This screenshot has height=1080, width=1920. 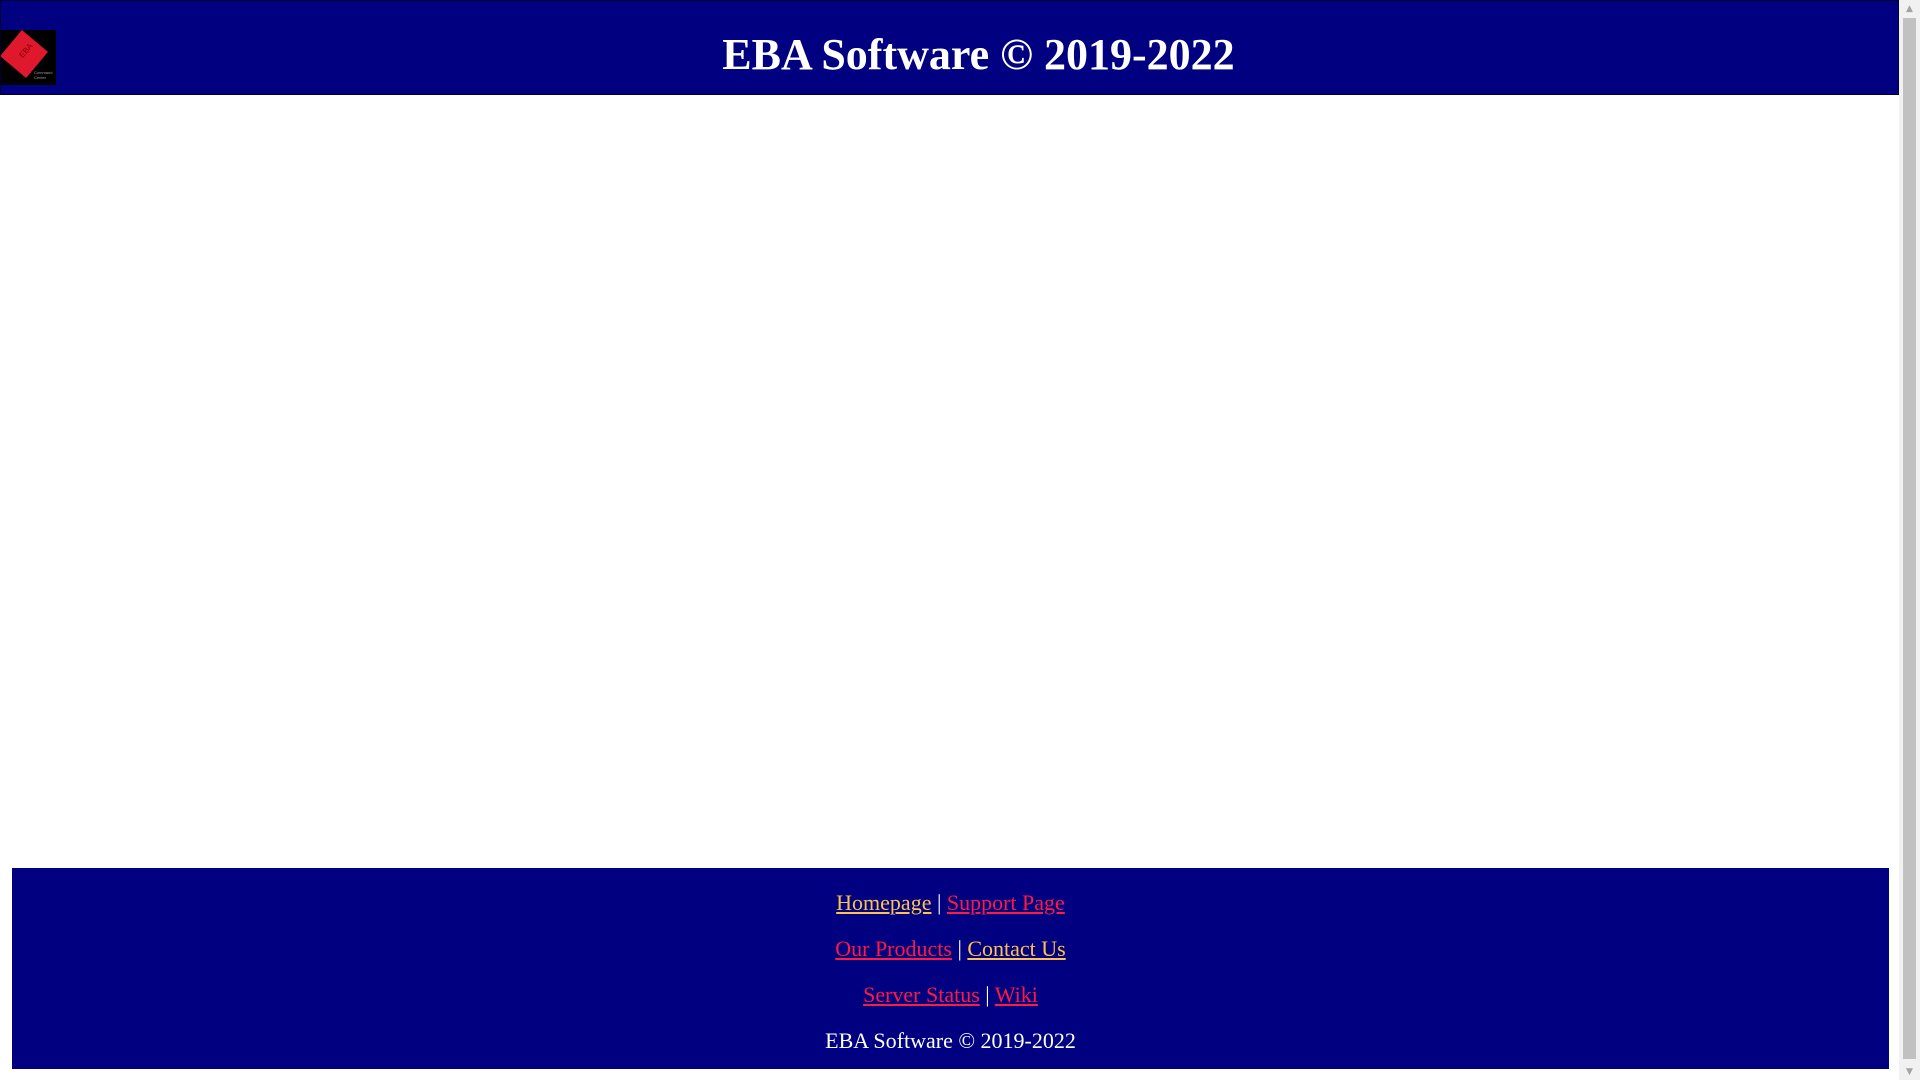 I want to click on footer-row-2: Our Products | Contact Us, so click(x=950, y=949).